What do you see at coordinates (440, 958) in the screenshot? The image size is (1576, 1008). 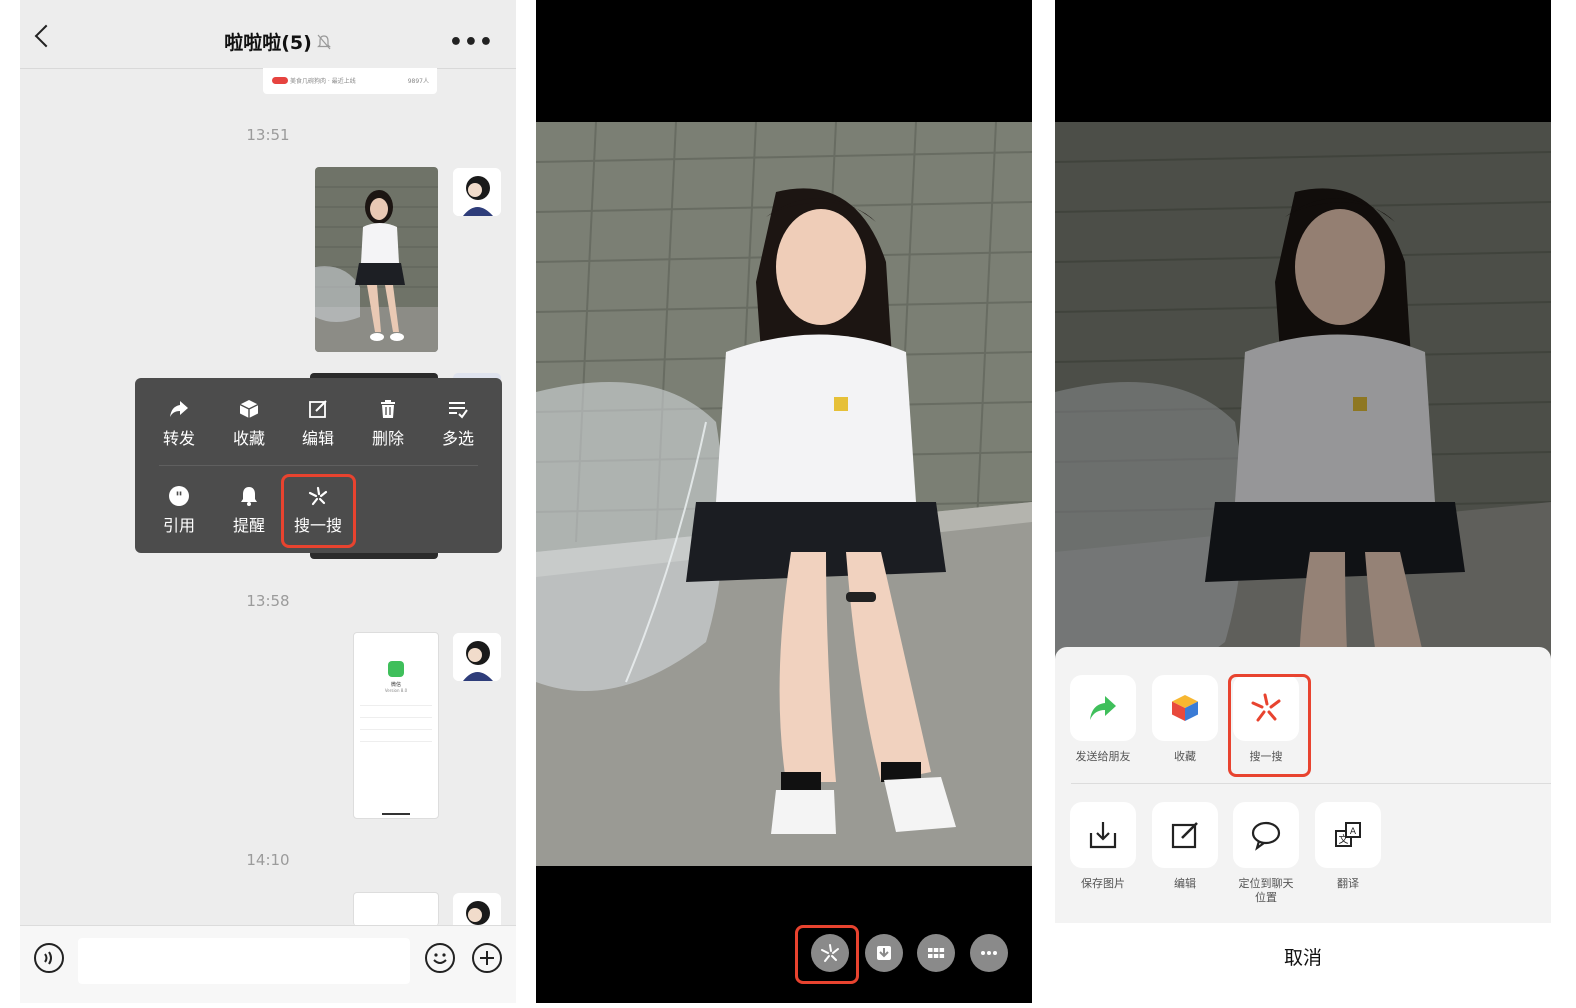 I see `emoji-icon` at bounding box center [440, 958].